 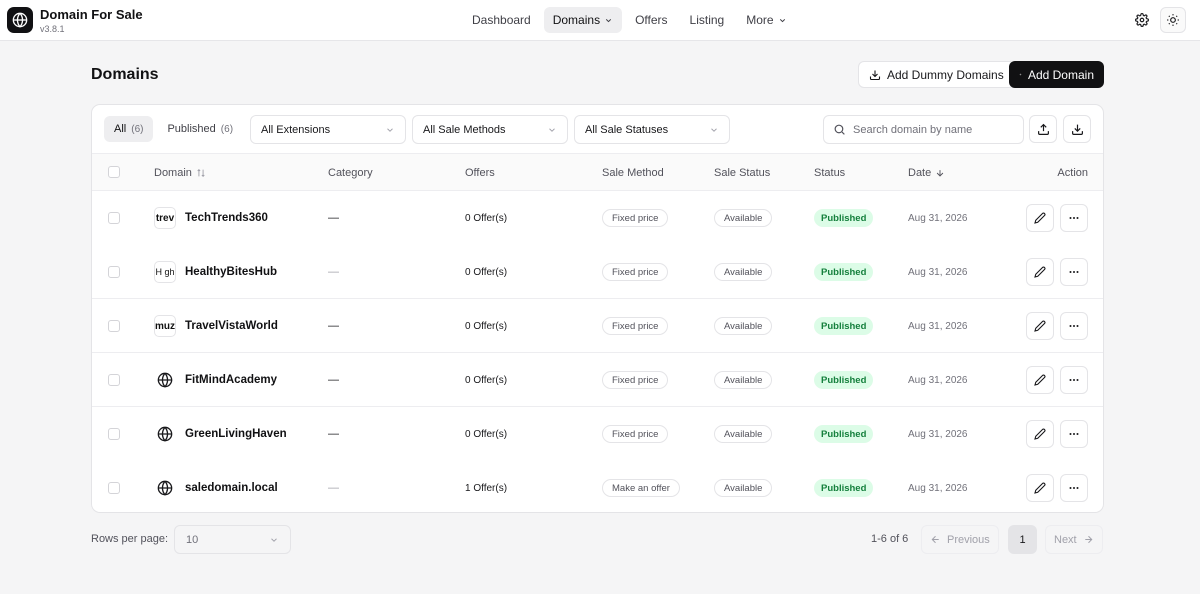 I want to click on upload-icon, so click(x=1043, y=129).